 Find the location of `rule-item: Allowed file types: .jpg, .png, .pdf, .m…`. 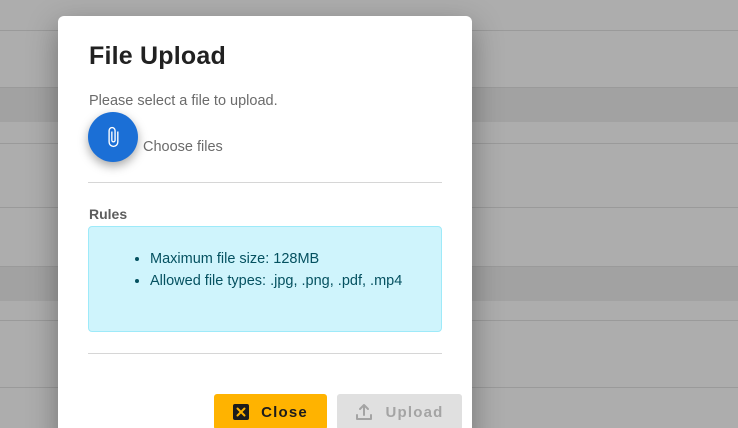

rule-item: Allowed file types: .jpg, .png, .pdf, .m… is located at coordinates (276, 281).